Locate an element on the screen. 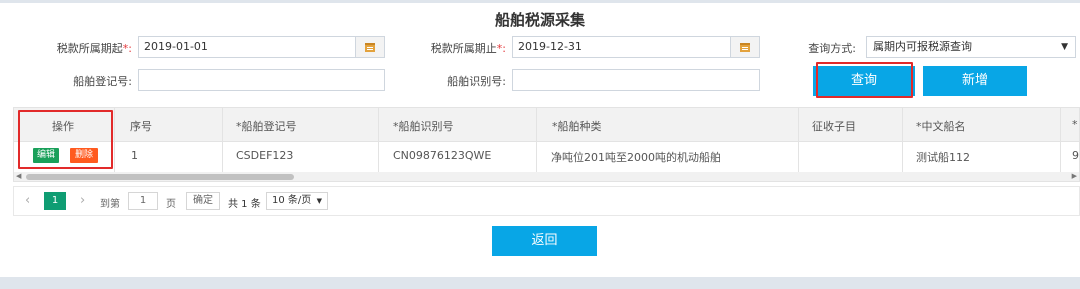 The height and width of the screenshot is (289, 1080). per-page-value: 10 条/页 is located at coordinates (292, 200).